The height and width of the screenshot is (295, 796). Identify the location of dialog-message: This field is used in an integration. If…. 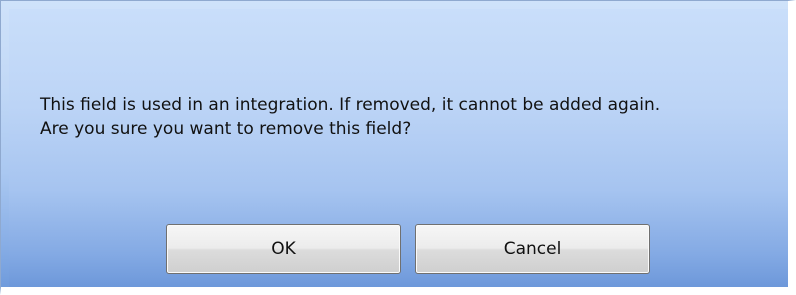
(350, 117).